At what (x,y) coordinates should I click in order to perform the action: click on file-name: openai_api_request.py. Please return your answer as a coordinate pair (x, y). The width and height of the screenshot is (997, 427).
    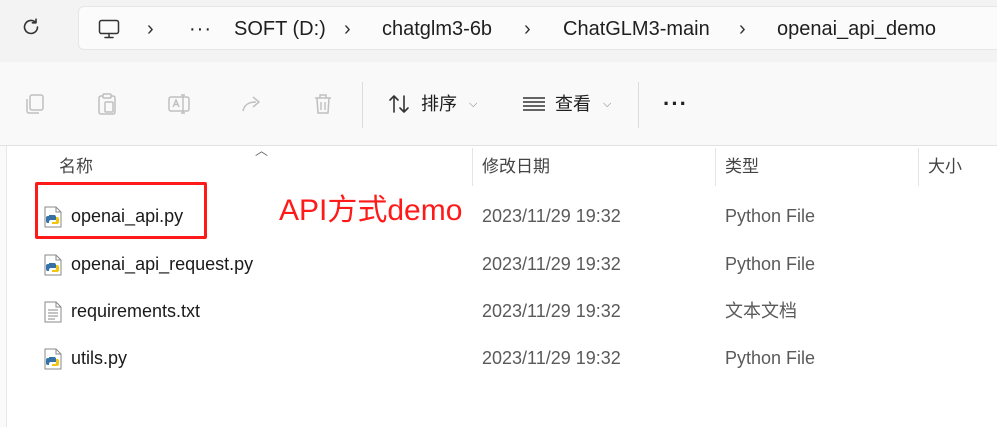
    Looking at the image, I should click on (162, 264).